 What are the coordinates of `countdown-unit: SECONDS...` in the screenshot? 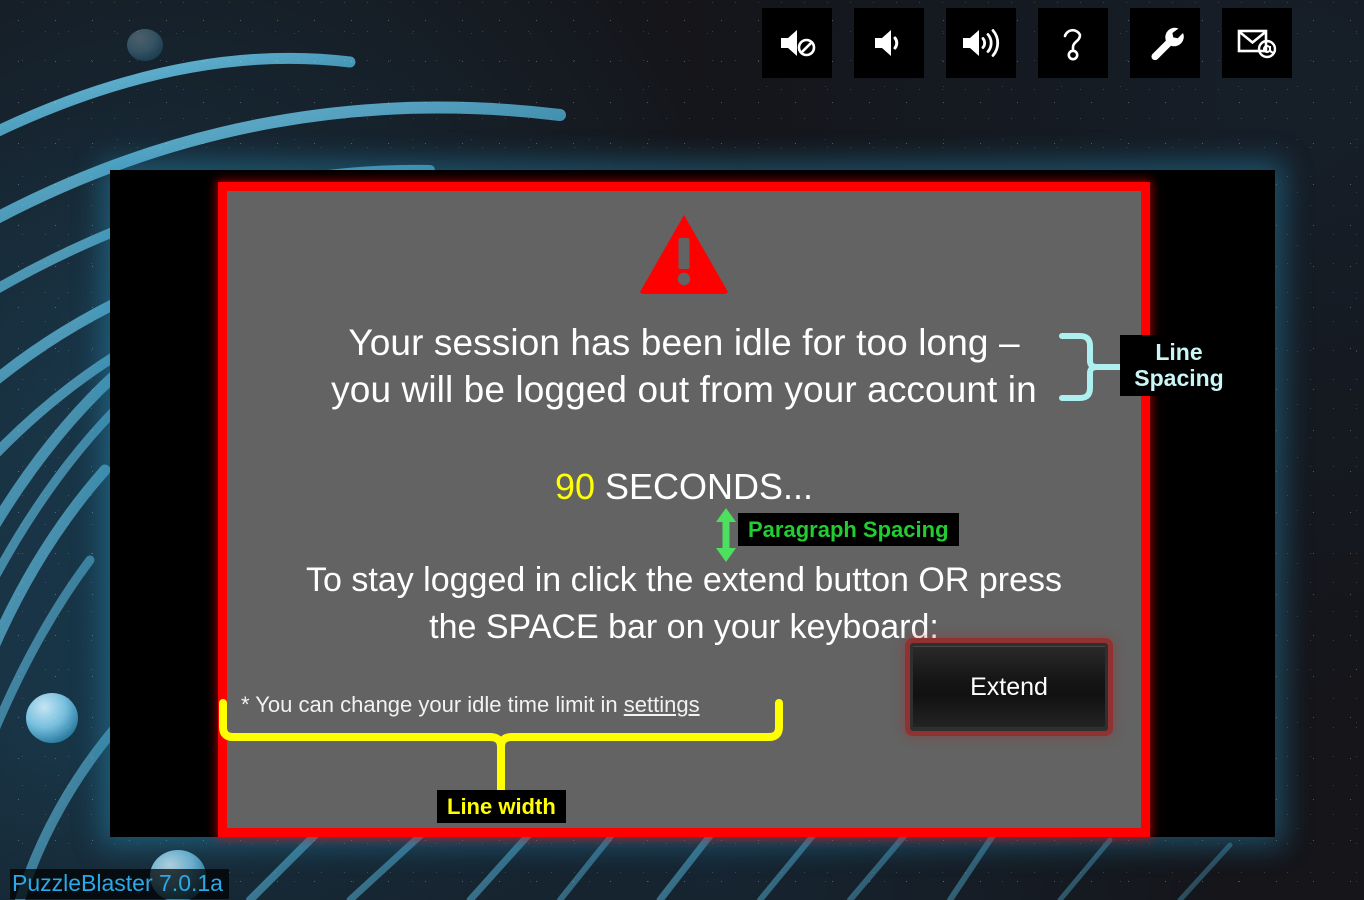 It's located at (709, 486).